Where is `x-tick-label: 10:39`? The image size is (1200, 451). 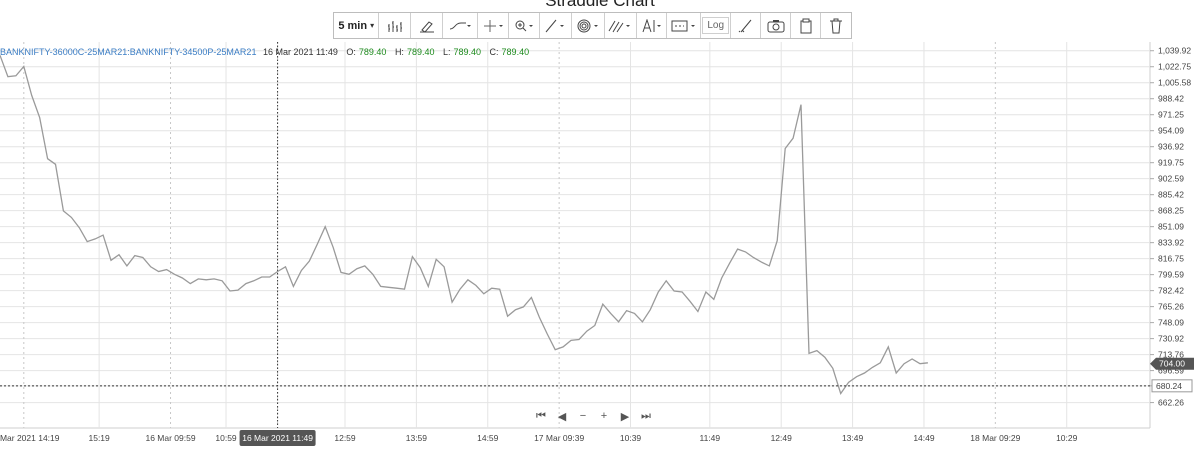 x-tick-label: 10:39 is located at coordinates (631, 438).